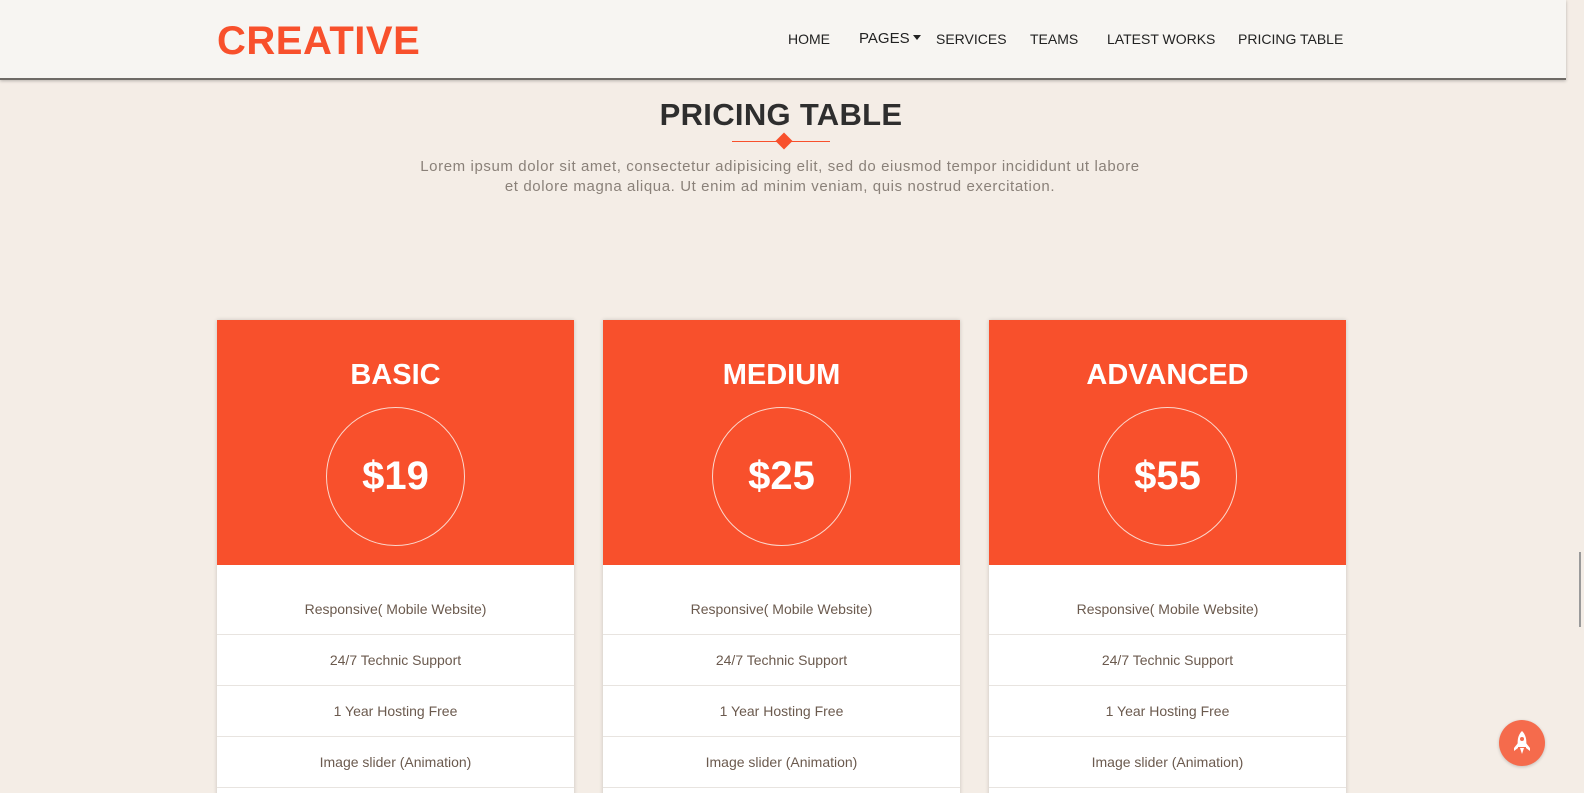 The height and width of the screenshot is (793, 1584). What do you see at coordinates (1161, 39) in the screenshot?
I see `nav-latest-works: LATEST WORKS` at bounding box center [1161, 39].